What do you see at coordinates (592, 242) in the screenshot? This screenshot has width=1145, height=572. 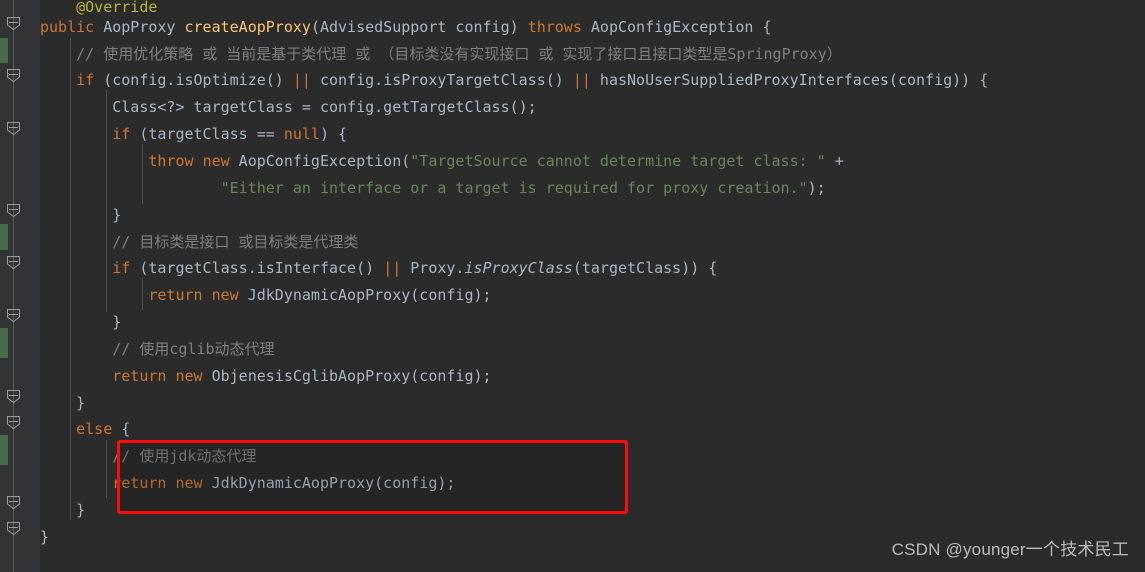 I see `code-line: // 目标类是接口 或目标类是代理类` at bounding box center [592, 242].